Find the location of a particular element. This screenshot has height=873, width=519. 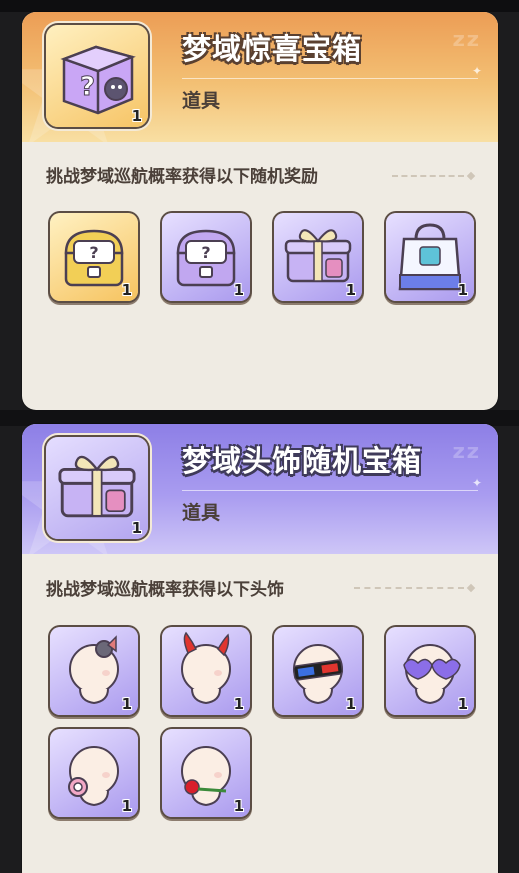

reward-slot-gold-chest: 1 is located at coordinates (94, 257).